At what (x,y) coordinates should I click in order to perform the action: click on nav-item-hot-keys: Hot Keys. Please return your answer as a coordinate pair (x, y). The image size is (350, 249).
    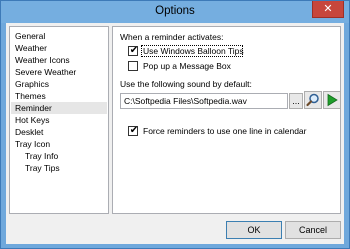
    Looking at the image, I should click on (59, 120).